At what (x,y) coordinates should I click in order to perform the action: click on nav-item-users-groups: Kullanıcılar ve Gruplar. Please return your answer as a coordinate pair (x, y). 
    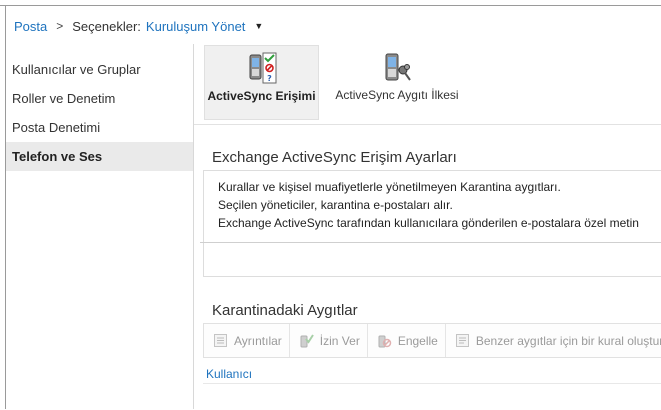
    Looking at the image, I should click on (99, 69).